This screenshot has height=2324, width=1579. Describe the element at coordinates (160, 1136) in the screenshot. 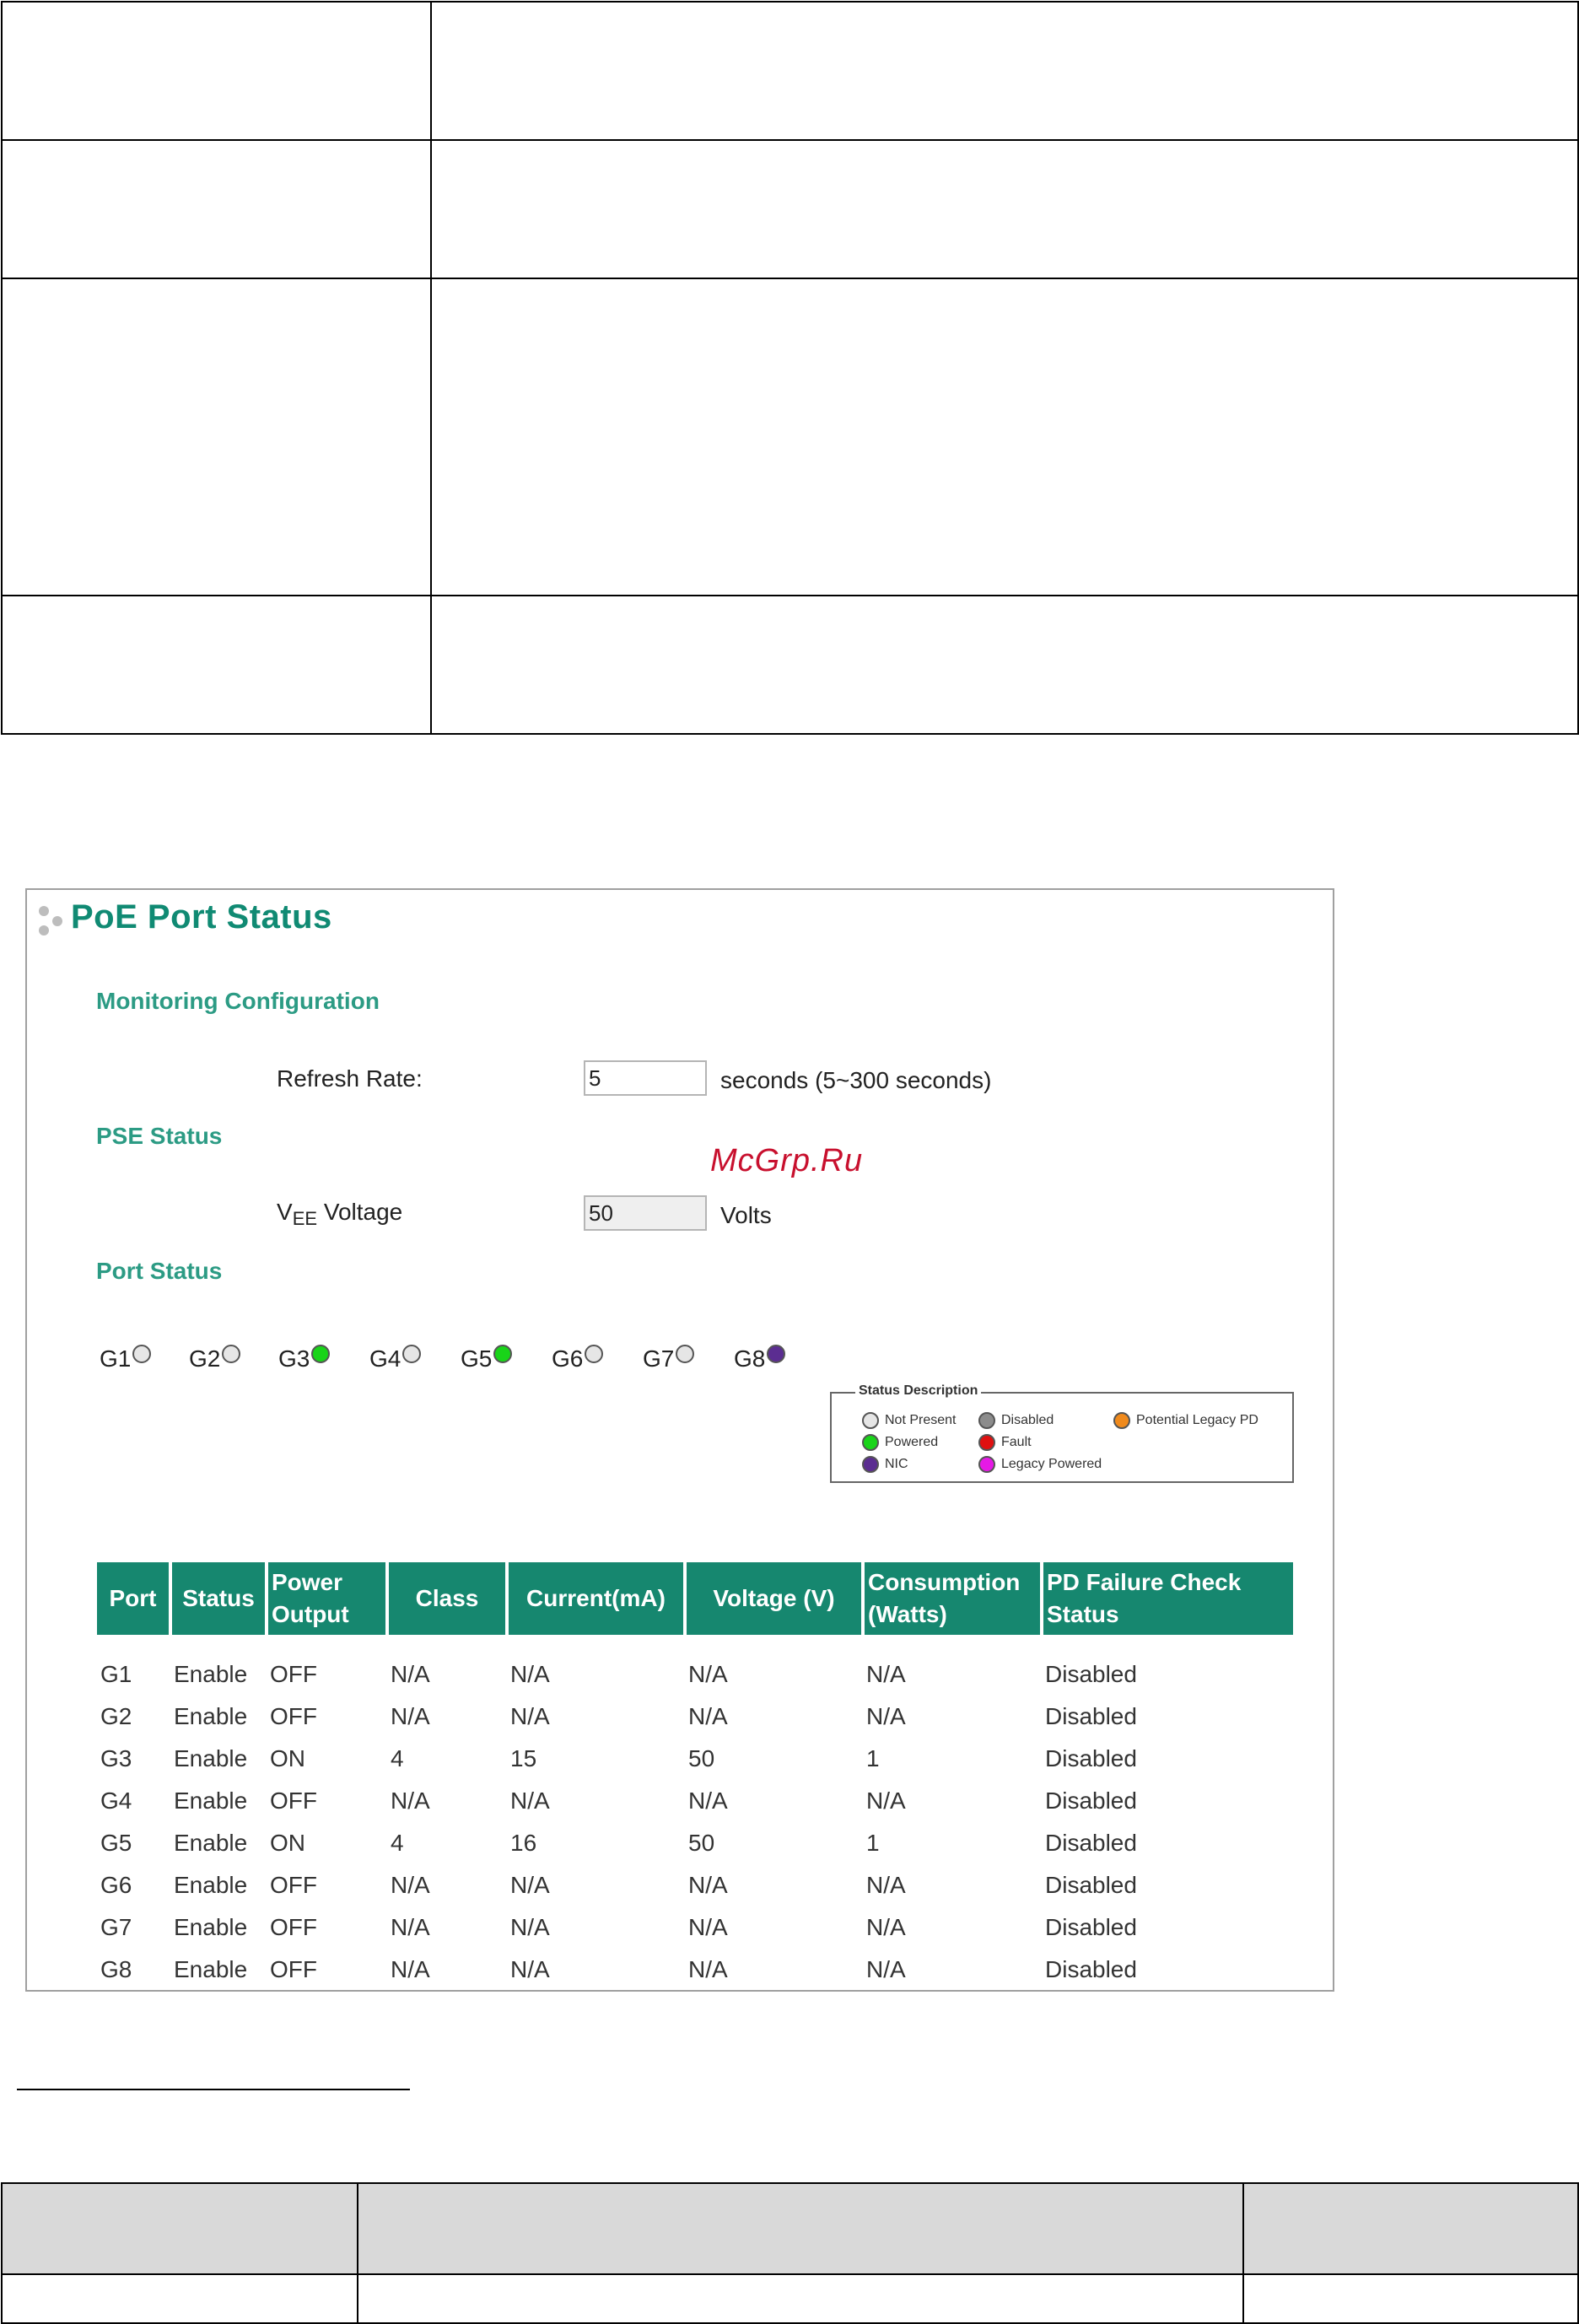

I see `pse-status-heading: PSE Status` at that location.